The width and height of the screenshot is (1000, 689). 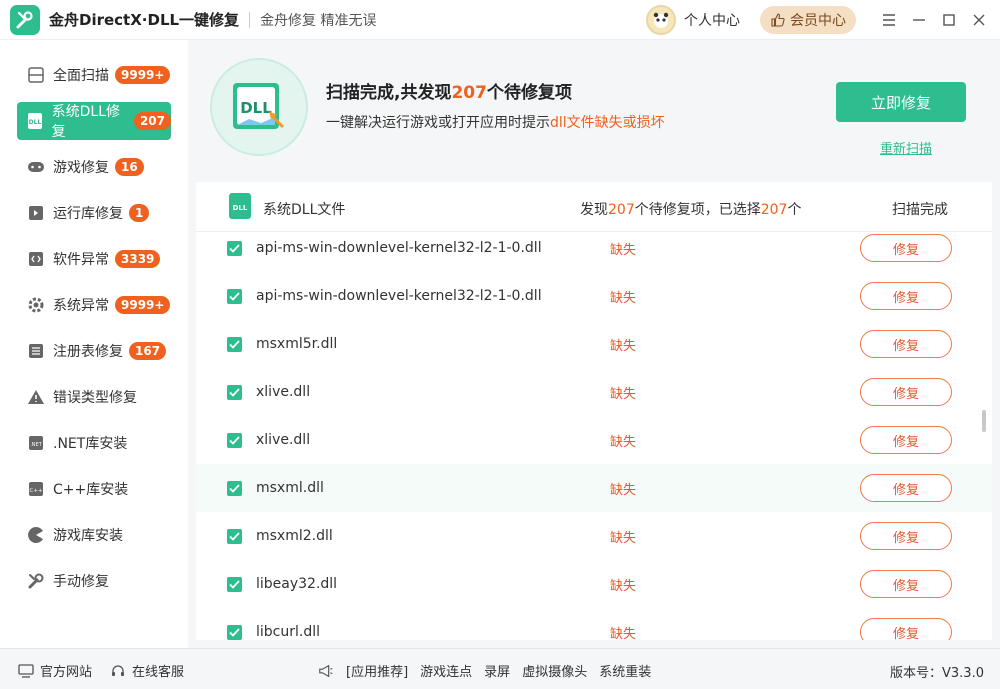 What do you see at coordinates (66, 670) in the screenshot?
I see `official-website-link: 官方网站` at bounding box center [66, 670].